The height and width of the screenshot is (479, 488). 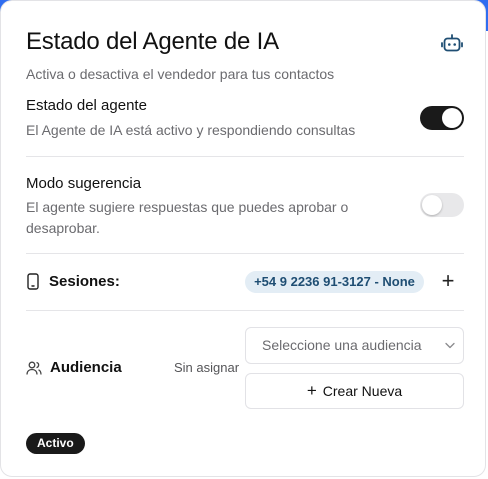 I want to click on audience-select-placeholder: Seleccione una audiencia, so click(x=342, y=345).